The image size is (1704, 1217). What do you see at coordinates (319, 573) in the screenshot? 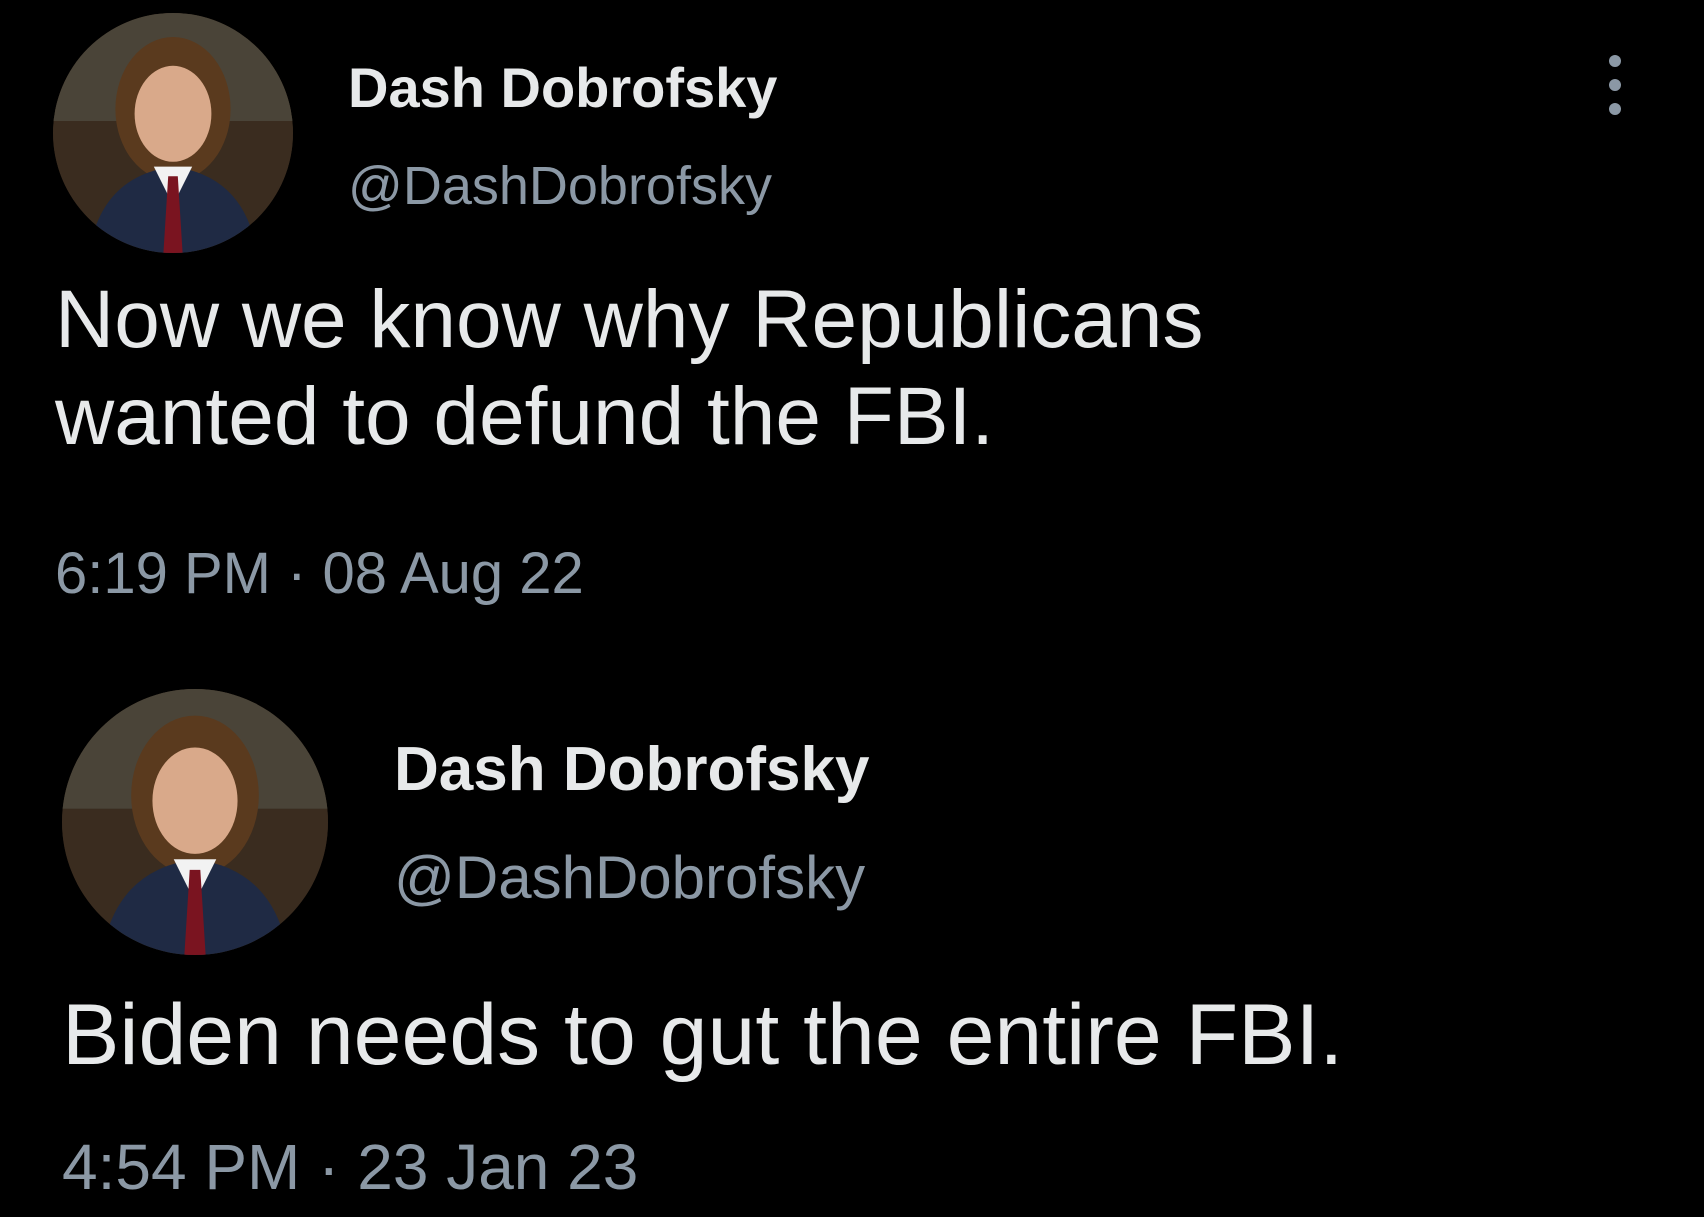
I see `tweet-timestamp: 6:19 PM · 08 Aug 22` at bounding box center [319, 573].